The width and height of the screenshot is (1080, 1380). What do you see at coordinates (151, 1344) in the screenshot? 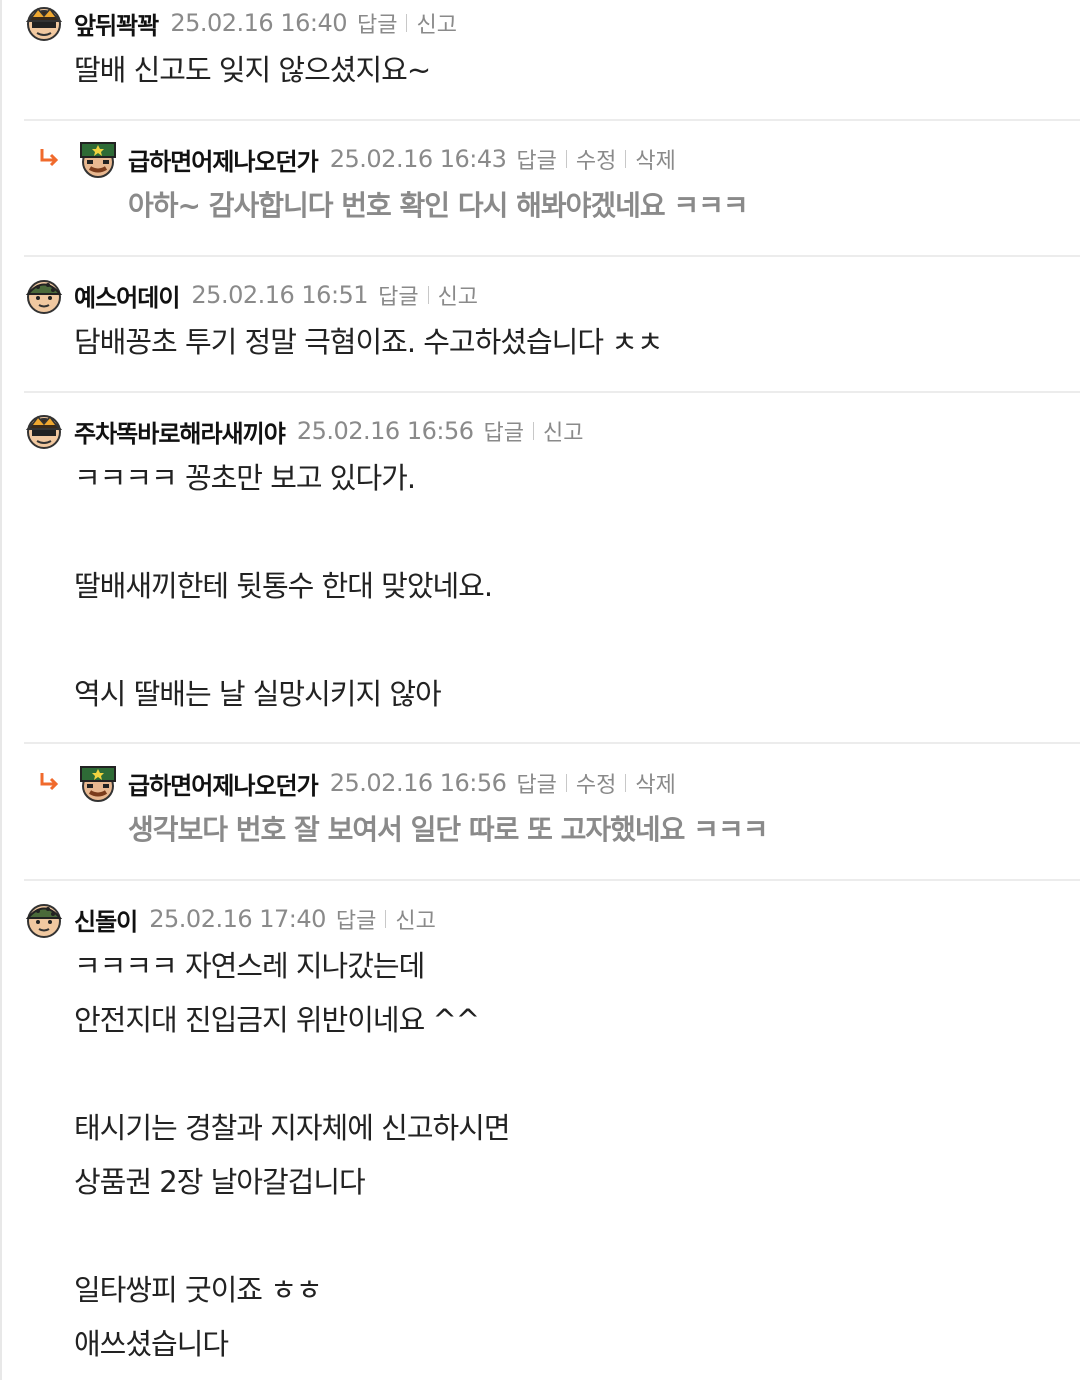
I see `comment-text: 애쓰셨습니다` at bounding box center [151, 1344].